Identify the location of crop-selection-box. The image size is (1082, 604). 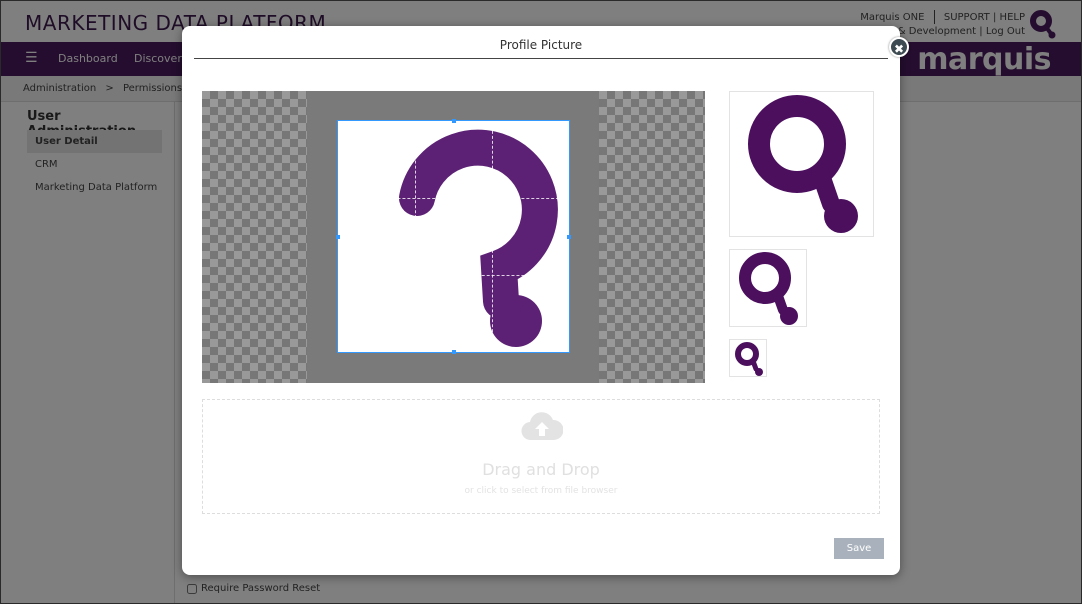
(453, 236).